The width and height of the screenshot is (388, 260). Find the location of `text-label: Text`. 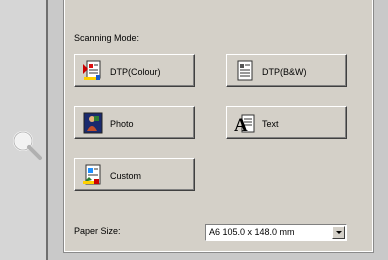

text-label: Text is located at coordinates (270, 124).